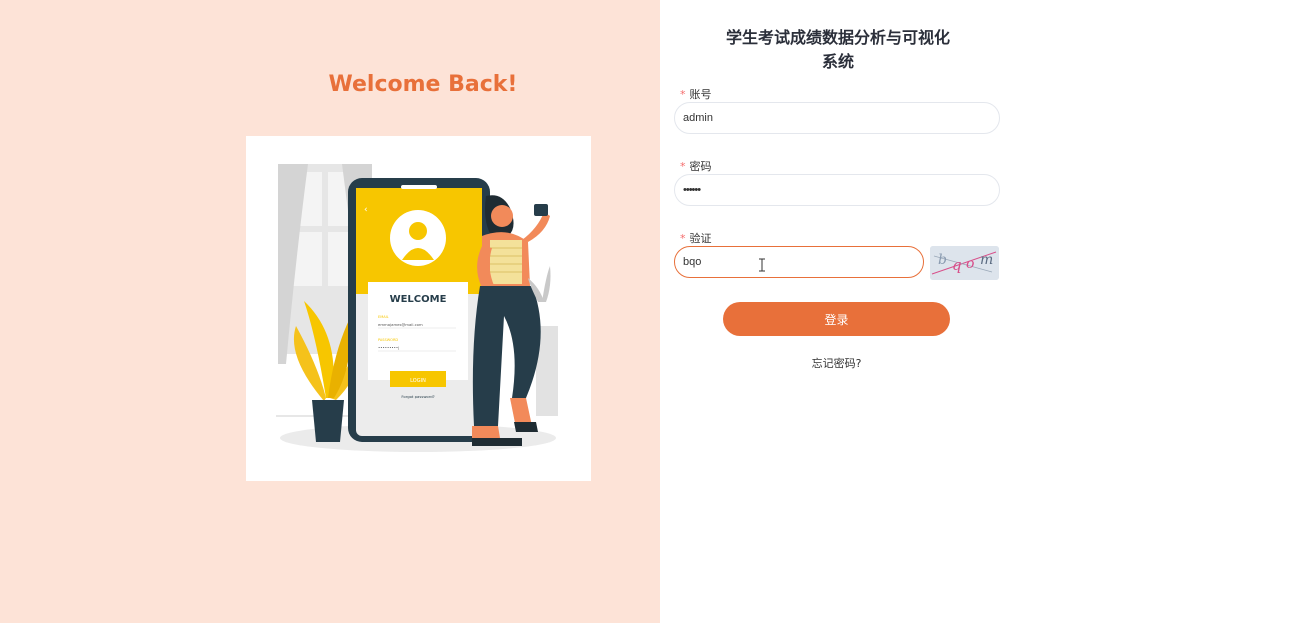  I want to click on account-label: * 账号, so click(696, 94).